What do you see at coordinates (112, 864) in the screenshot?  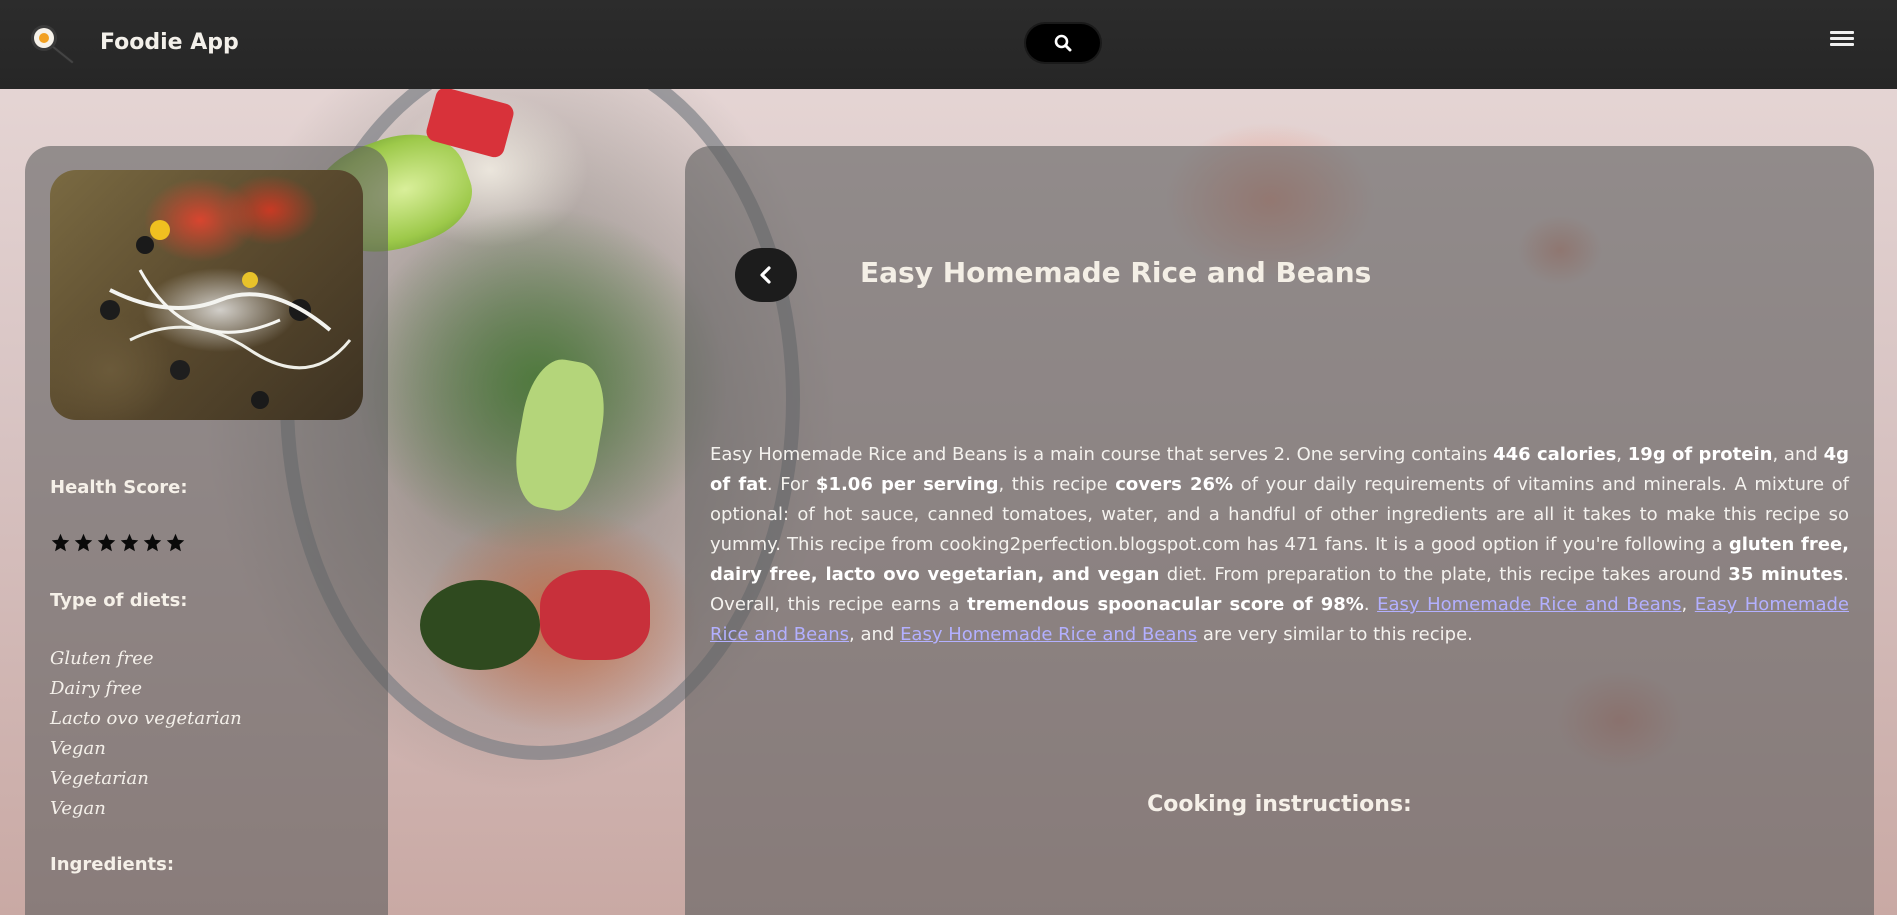 I see `ingredients-label: Ingredients:` at bounding box center [112, 864].